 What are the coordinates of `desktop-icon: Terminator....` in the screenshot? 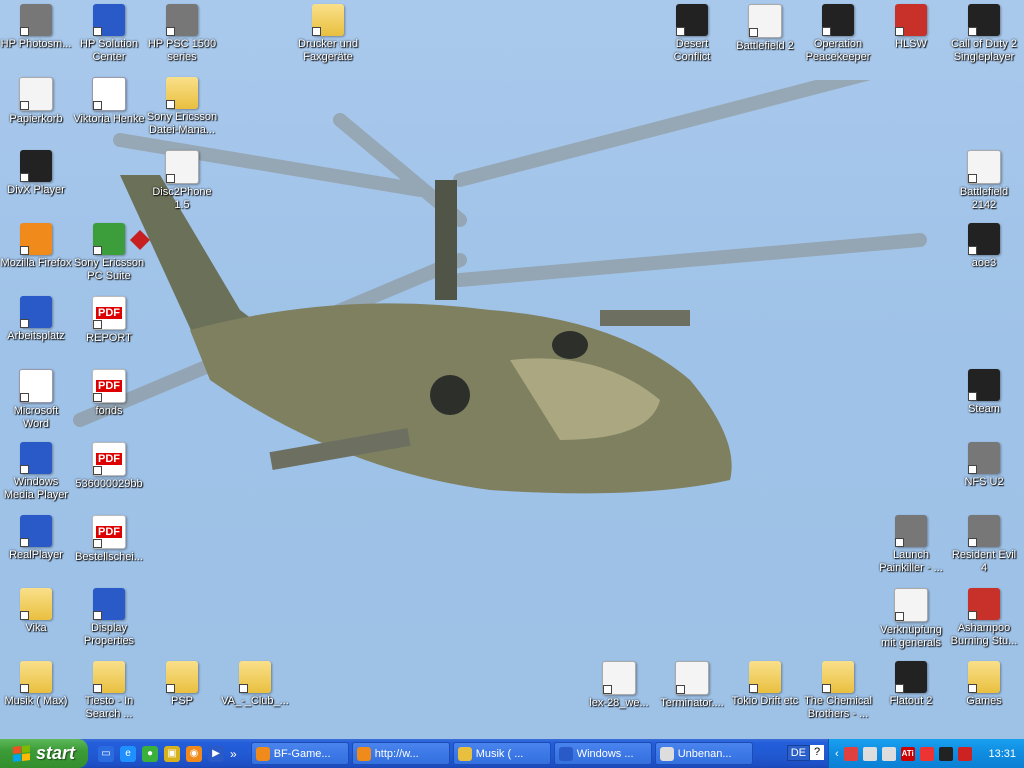 It's located at (692, 685).